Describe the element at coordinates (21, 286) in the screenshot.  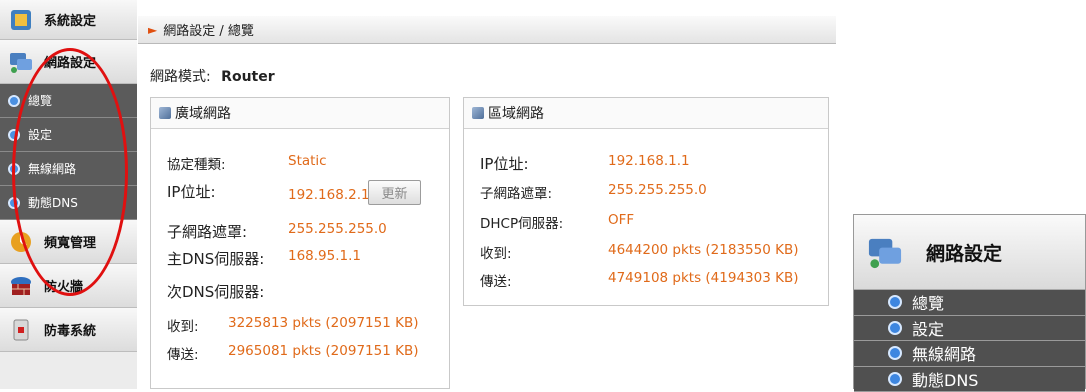
I see `firewall-icon` at that location.